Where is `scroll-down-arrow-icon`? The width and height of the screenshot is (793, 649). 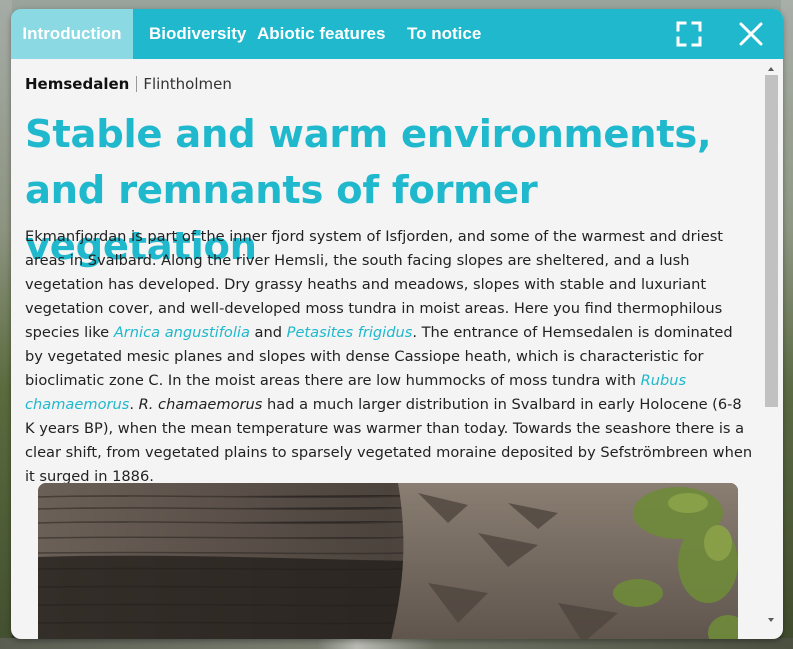
scroll-down-arrow-icon is located at coordinates (771, 619).